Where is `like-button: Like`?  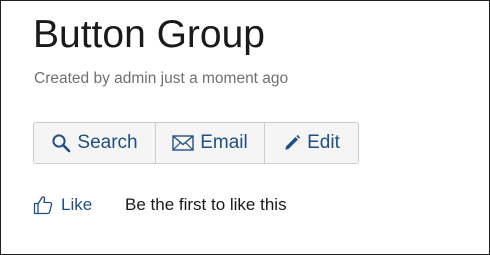 like-button: Like is located at coordinates (79, 205).